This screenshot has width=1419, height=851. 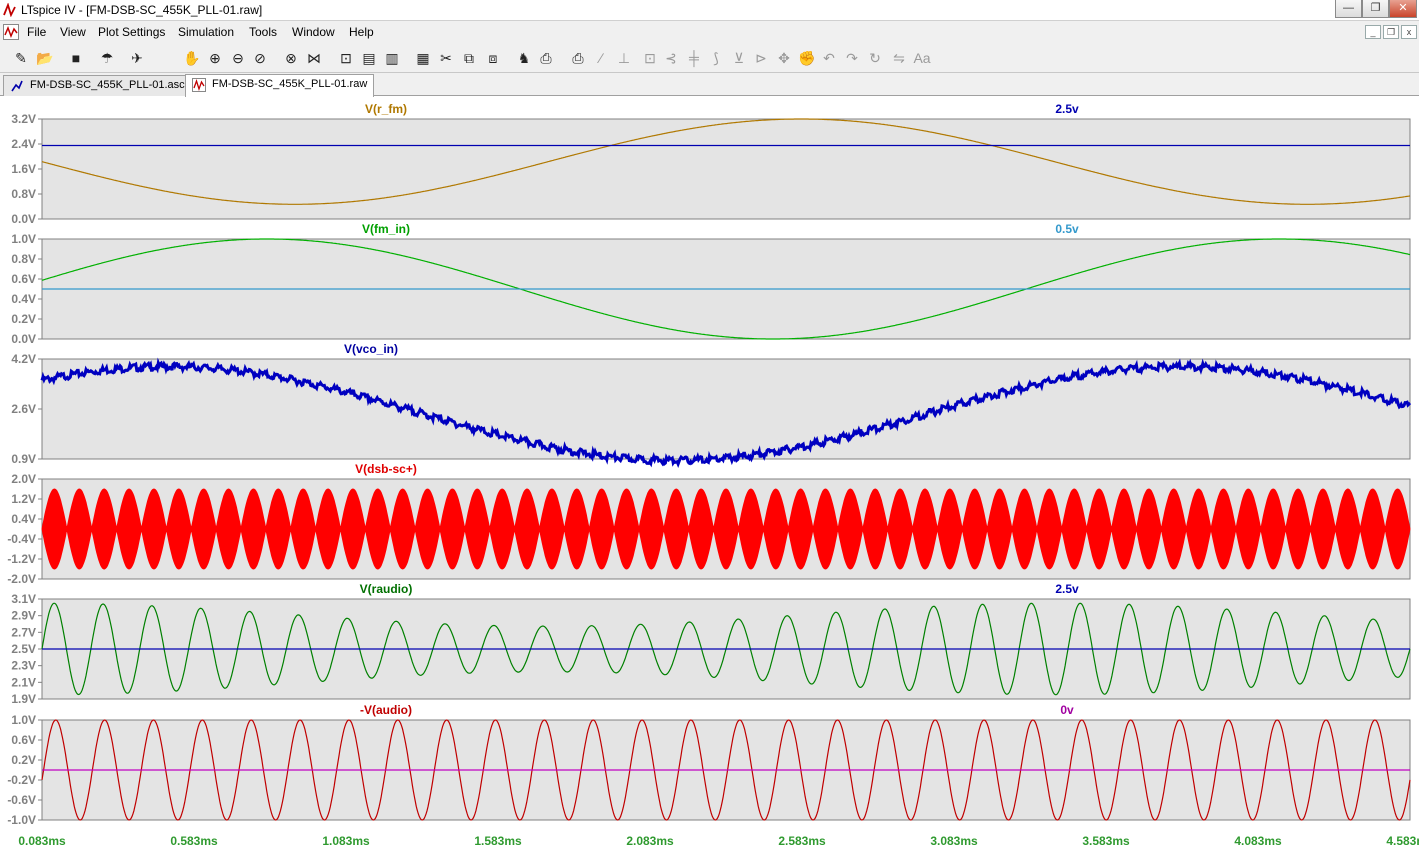 What do you see at coordinates (238, 58) in the screenshot?
I see `zoom-out-icon: ⊖` at bounding box center [238, 58].